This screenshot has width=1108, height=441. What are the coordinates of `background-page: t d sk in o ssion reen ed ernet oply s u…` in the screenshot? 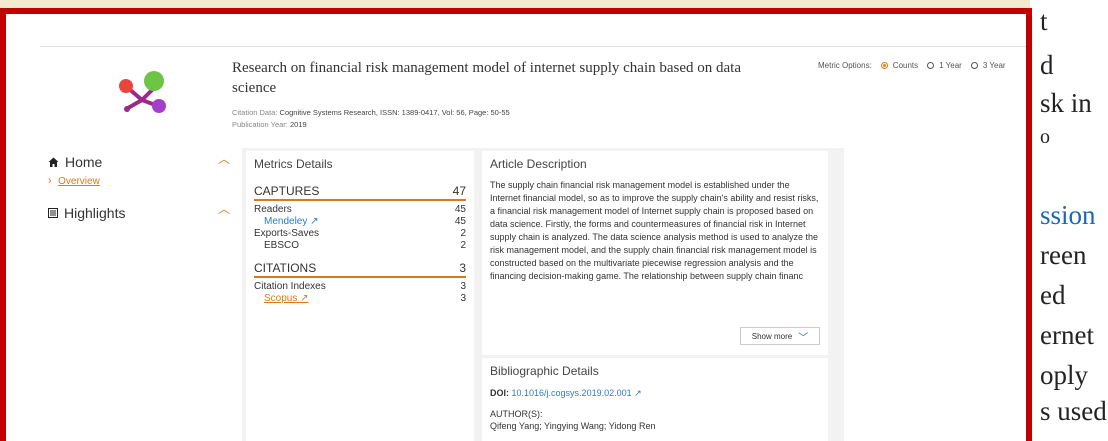 It's located at (1069, 220).